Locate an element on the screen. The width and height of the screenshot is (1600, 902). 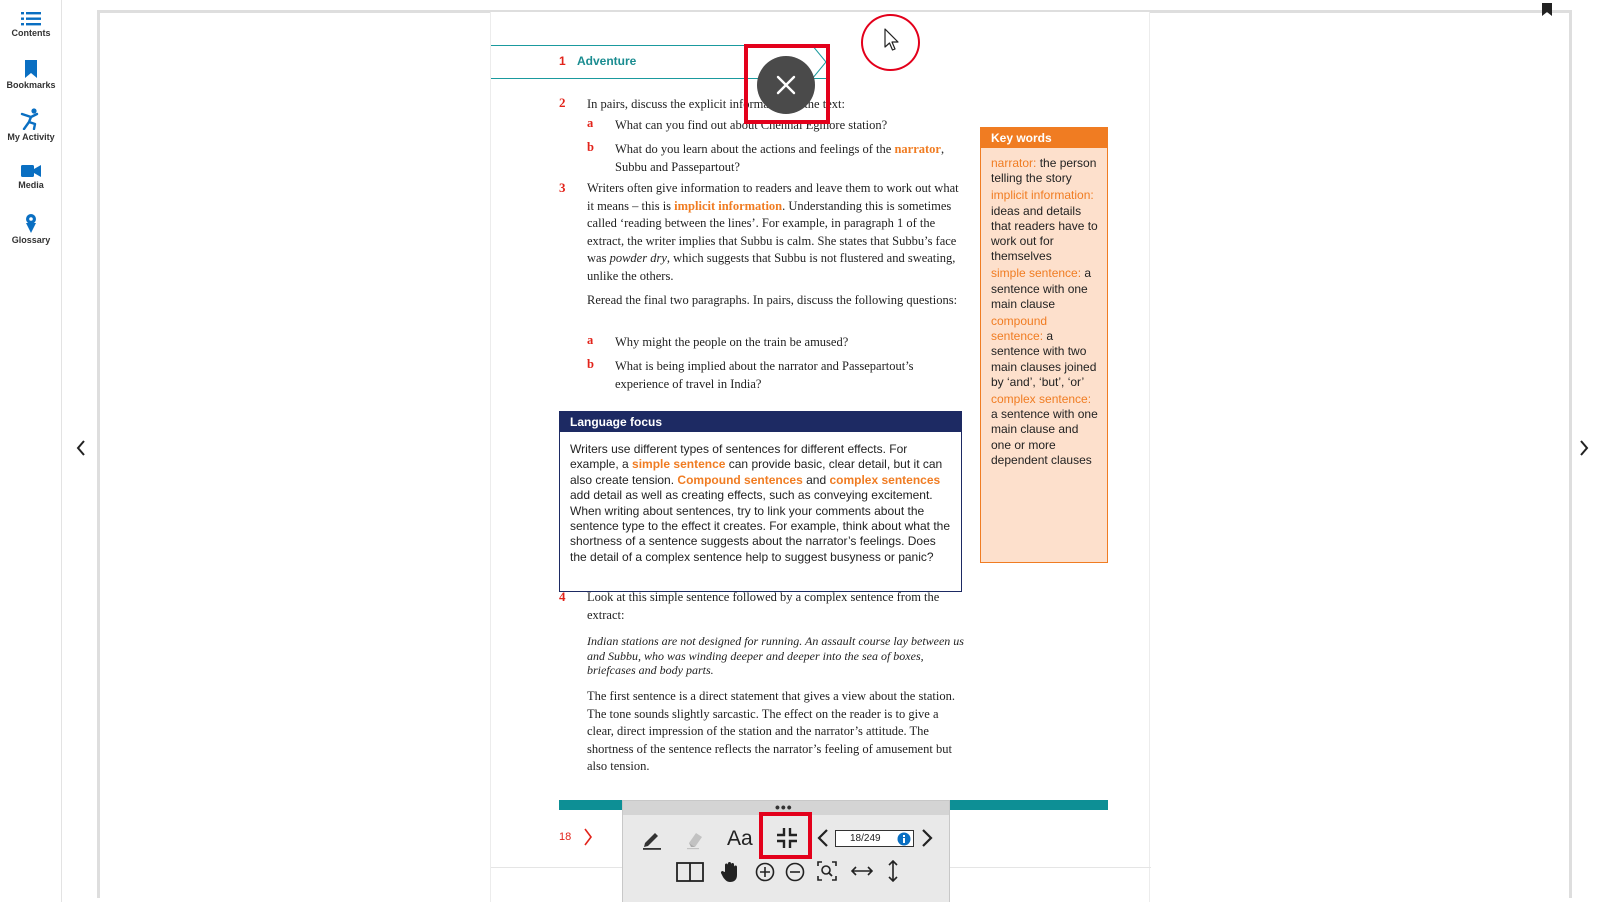
font-size-button: Aa is located at coordinates (740, 839).